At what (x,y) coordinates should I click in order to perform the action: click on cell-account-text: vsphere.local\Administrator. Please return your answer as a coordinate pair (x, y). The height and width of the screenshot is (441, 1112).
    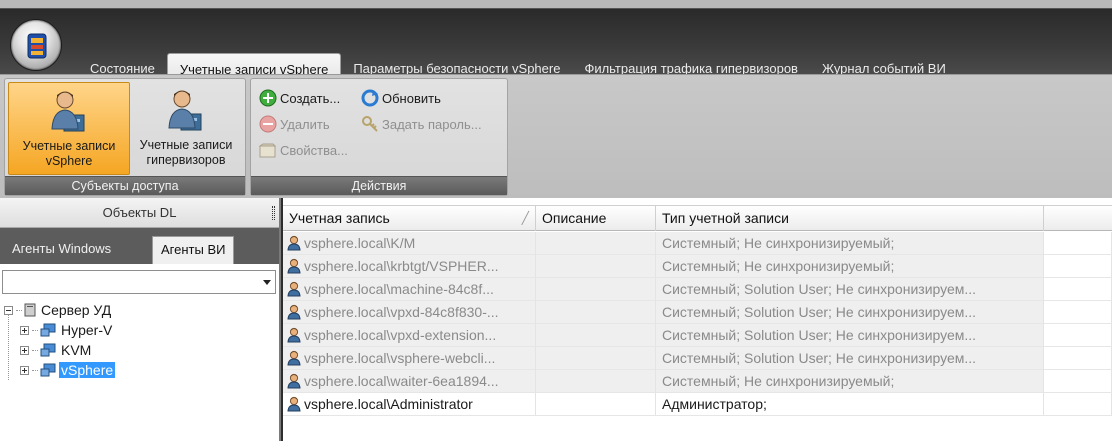
    Looking at the image, I should click on (388, 403).